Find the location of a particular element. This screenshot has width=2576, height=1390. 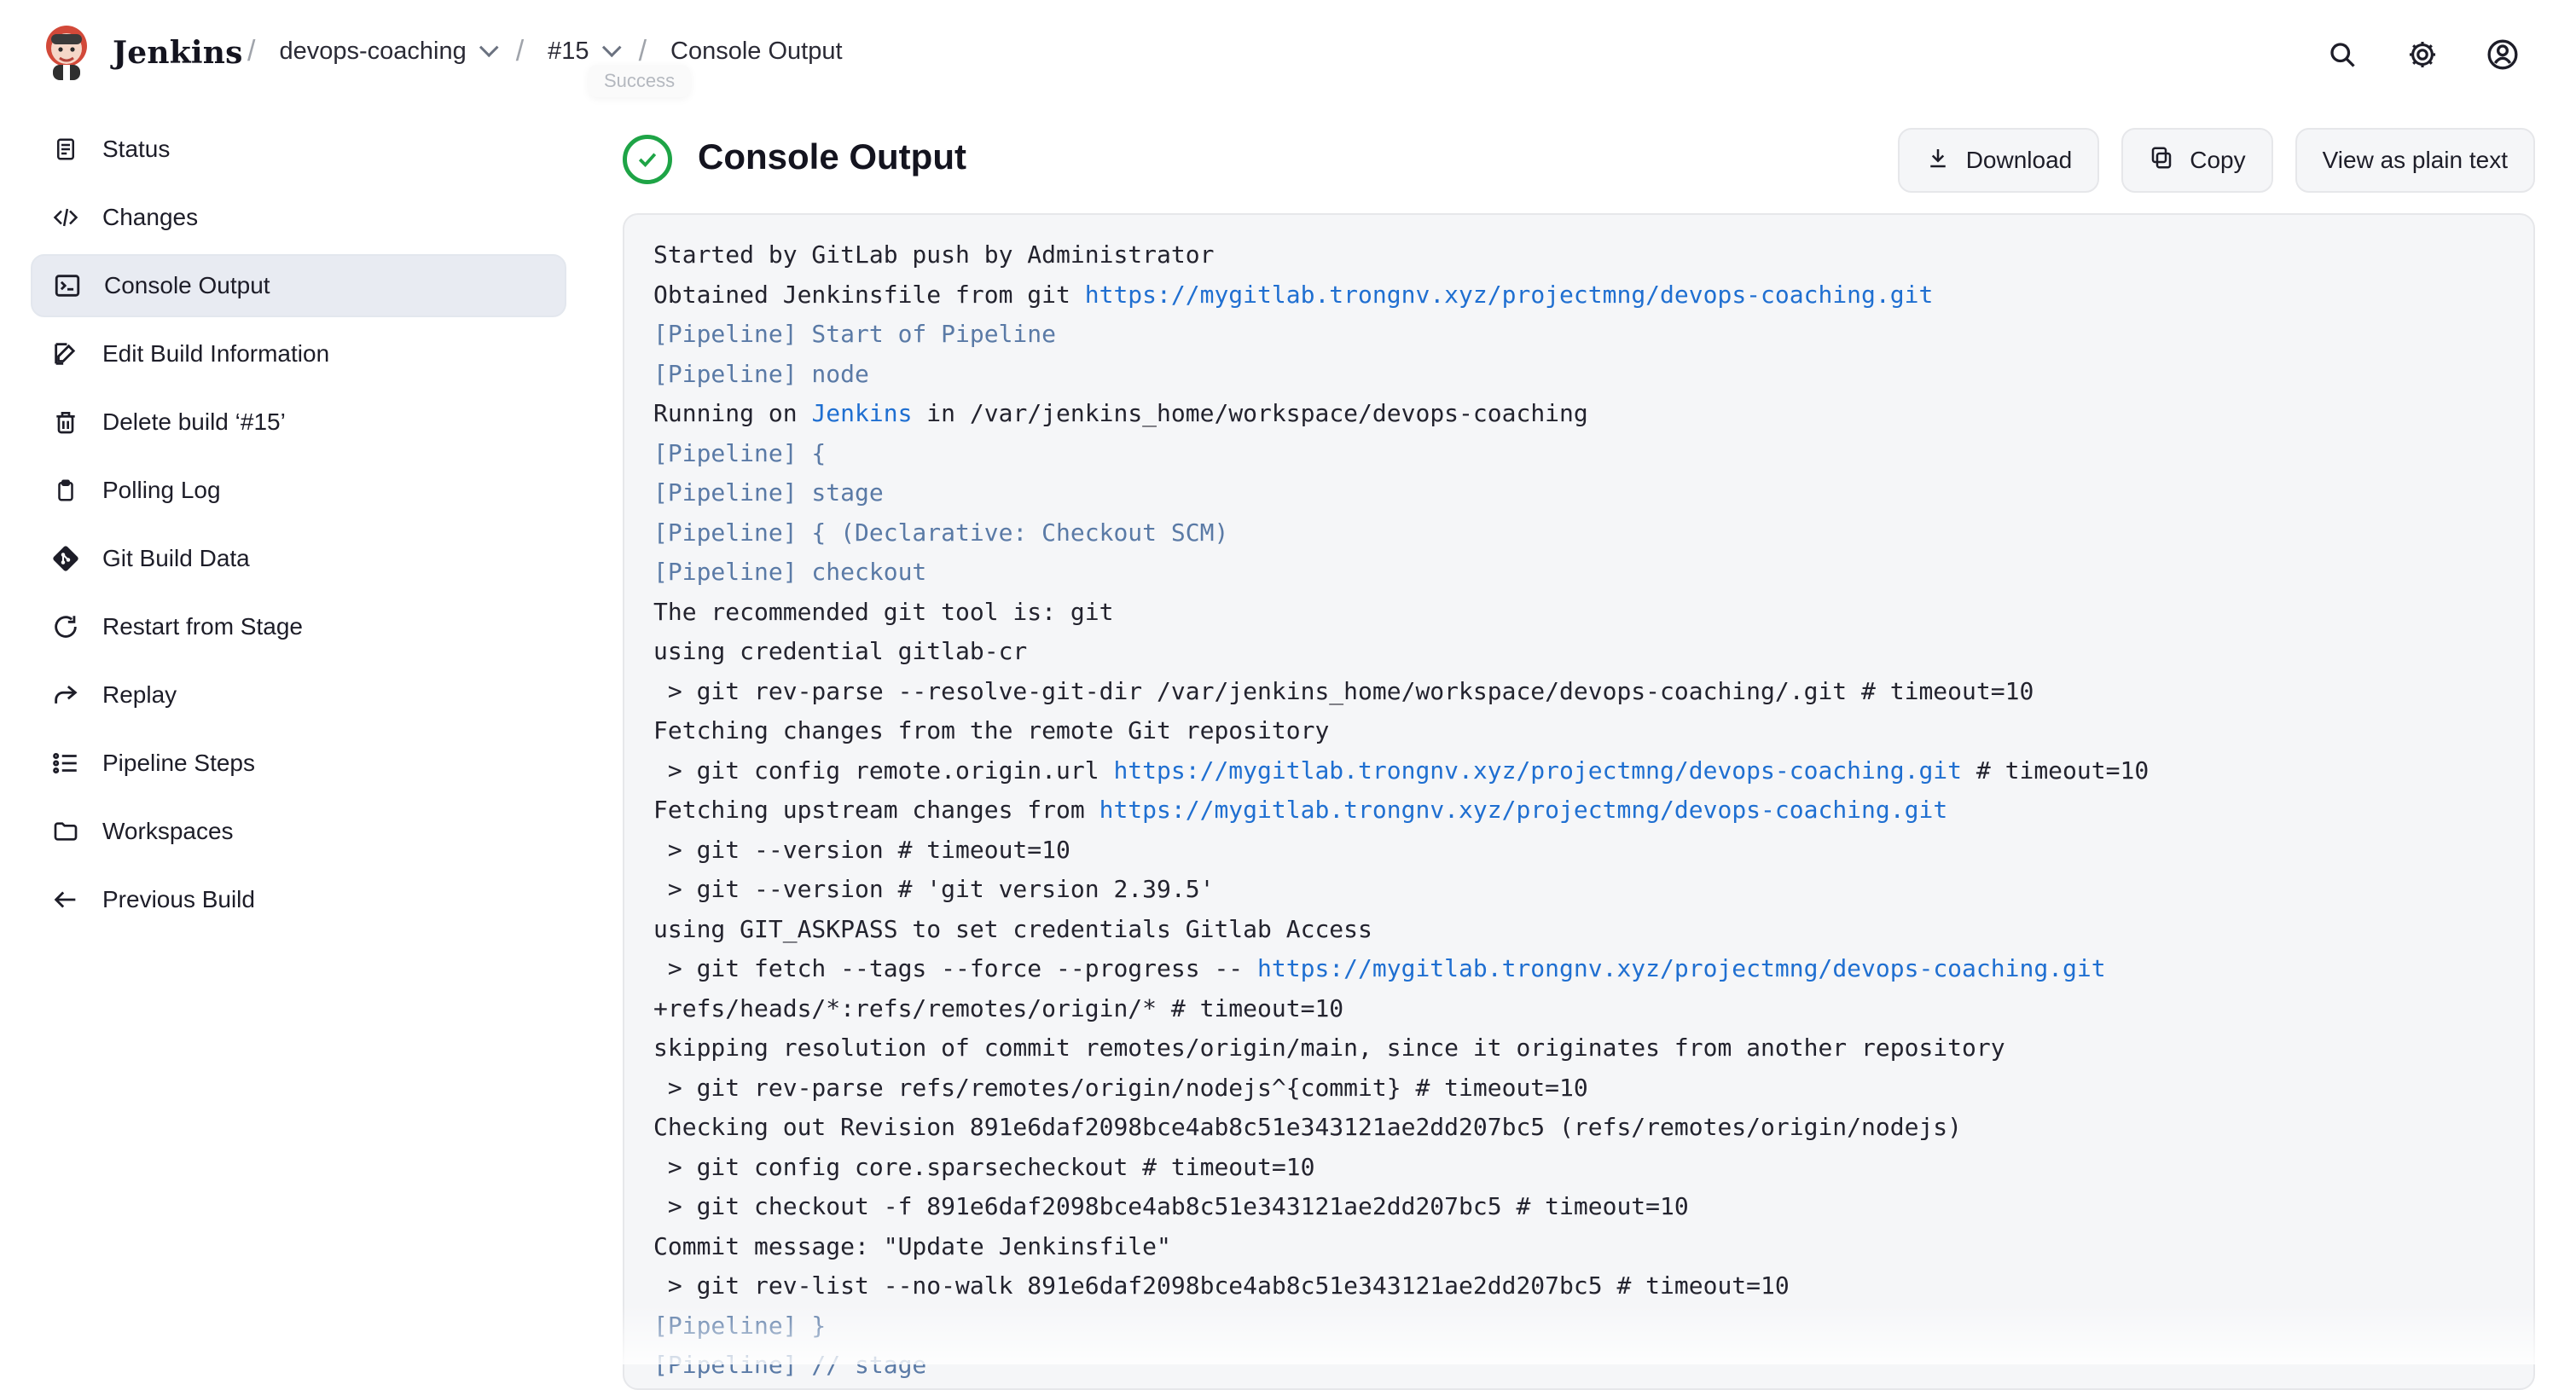

edit-icon is located at coordinates (65, 354).